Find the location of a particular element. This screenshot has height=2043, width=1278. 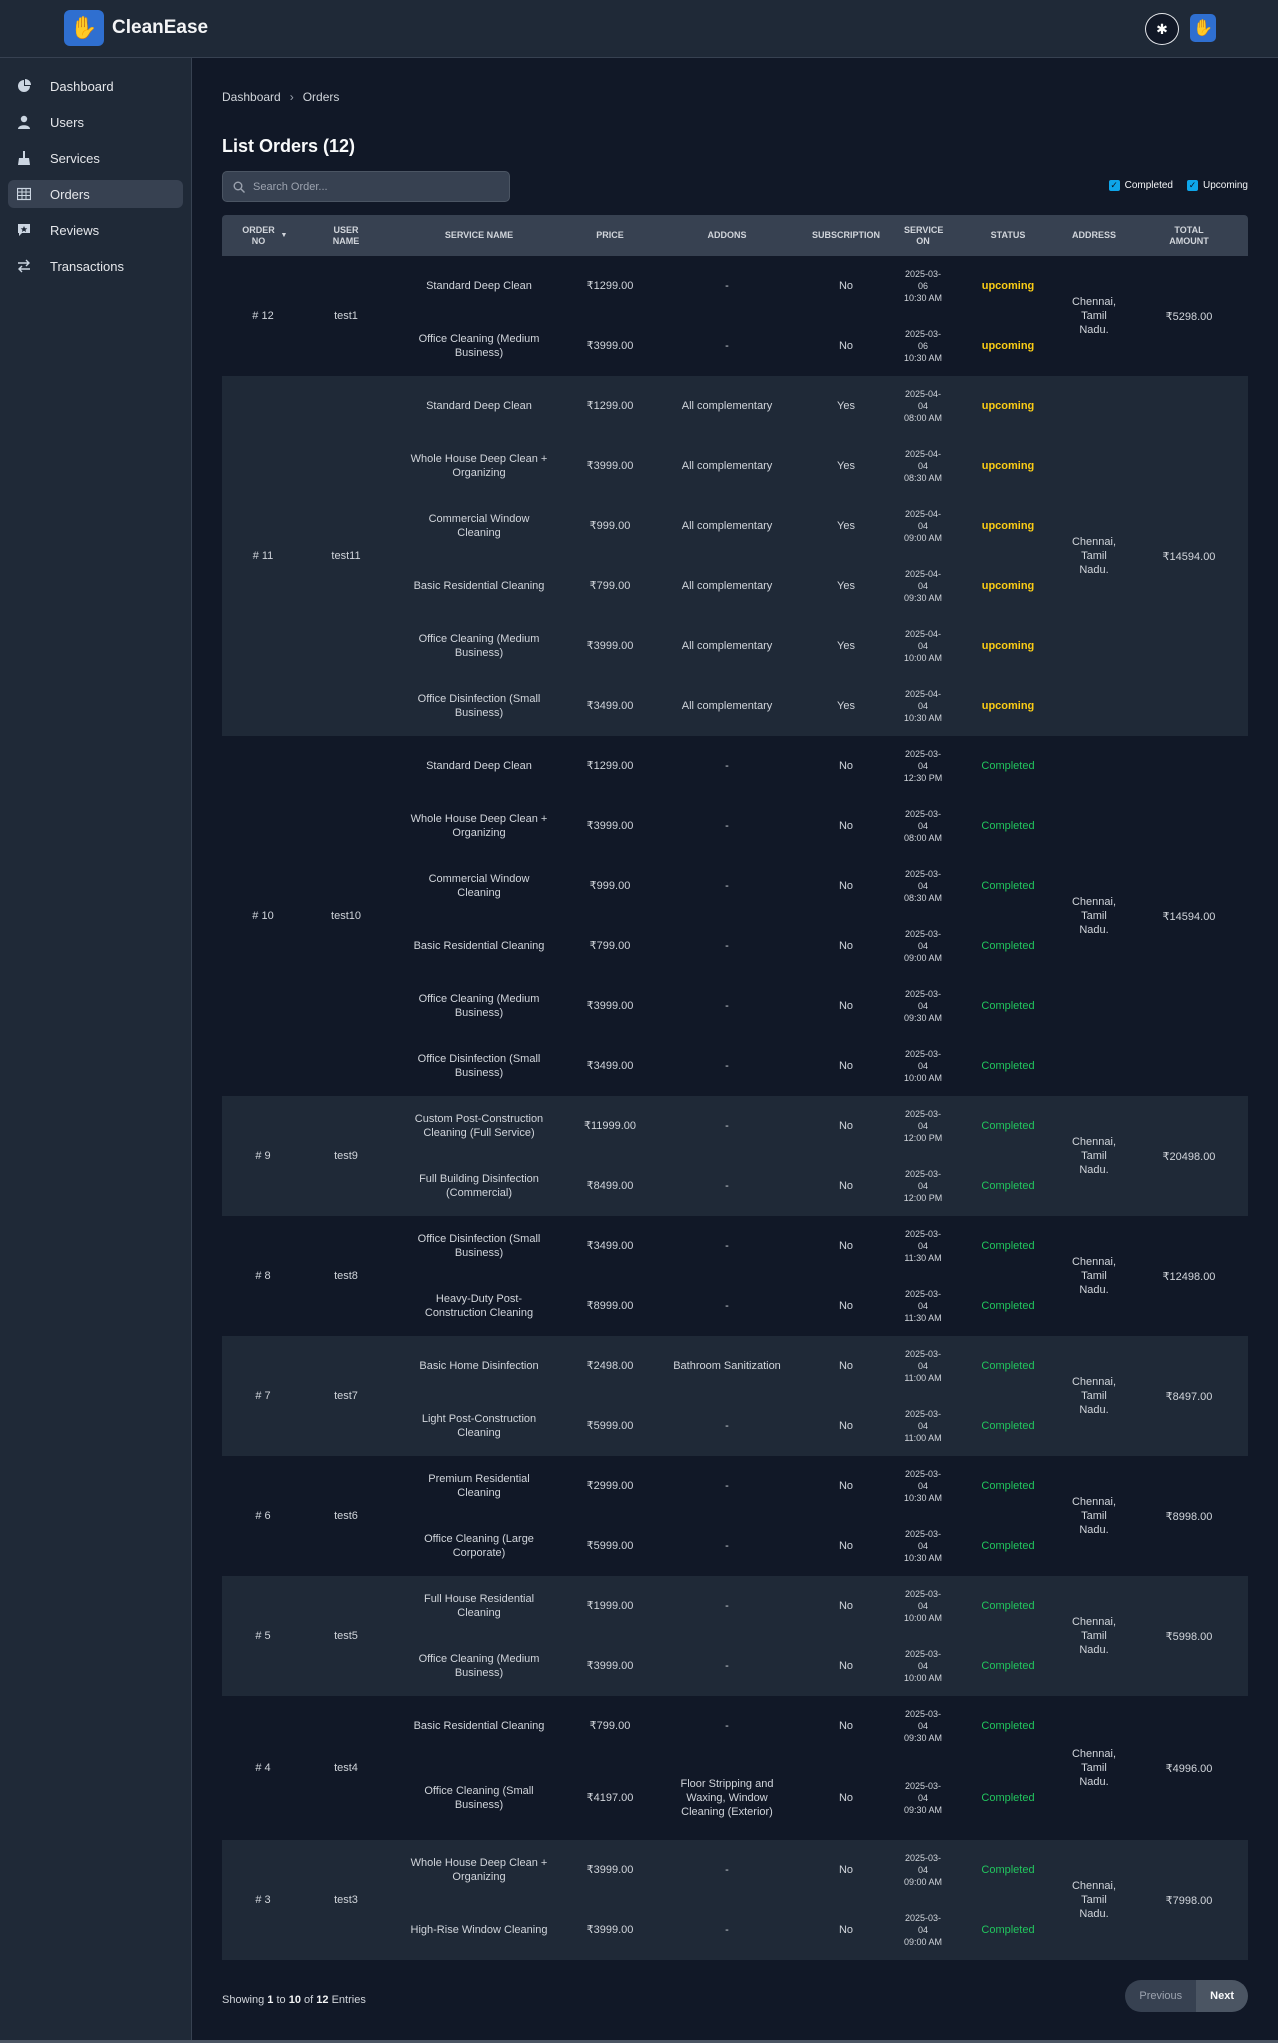

sub-cell: Premium Residential Cleaning is located at coordinates (479, 1486).